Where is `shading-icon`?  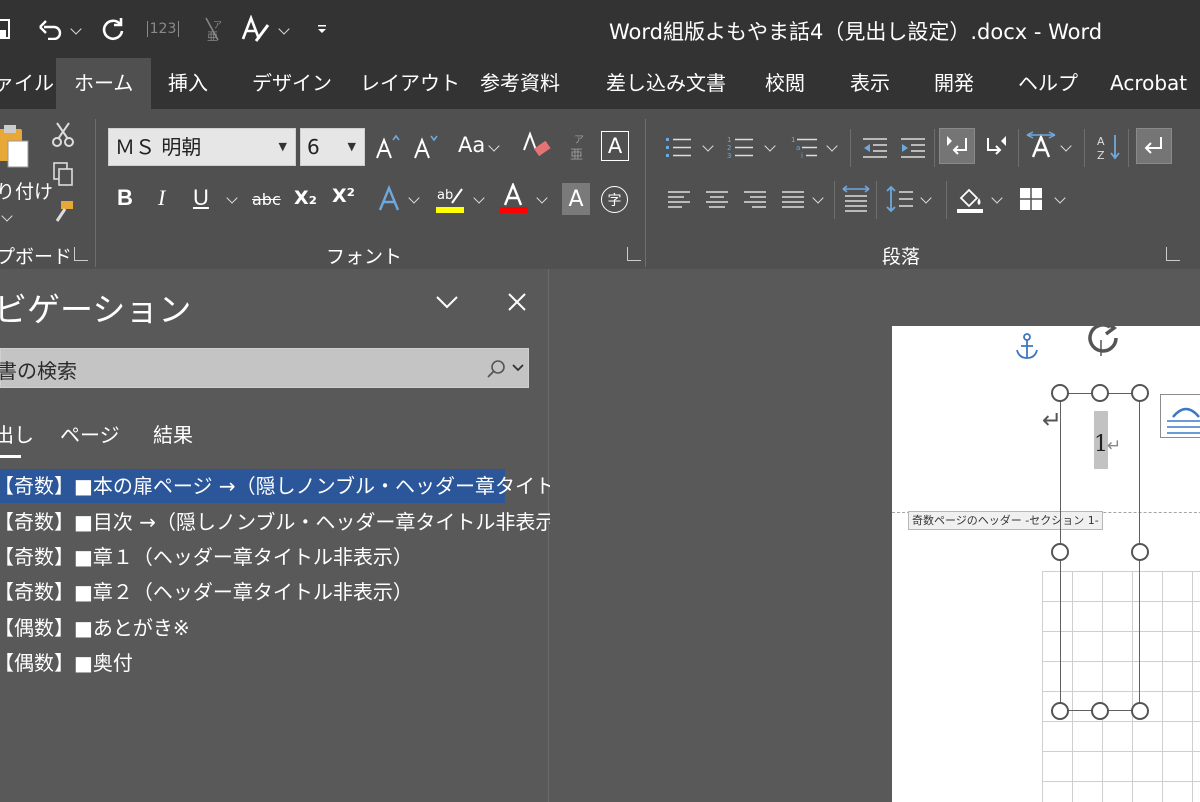
shading-icon is located at coordinates (970, 199).